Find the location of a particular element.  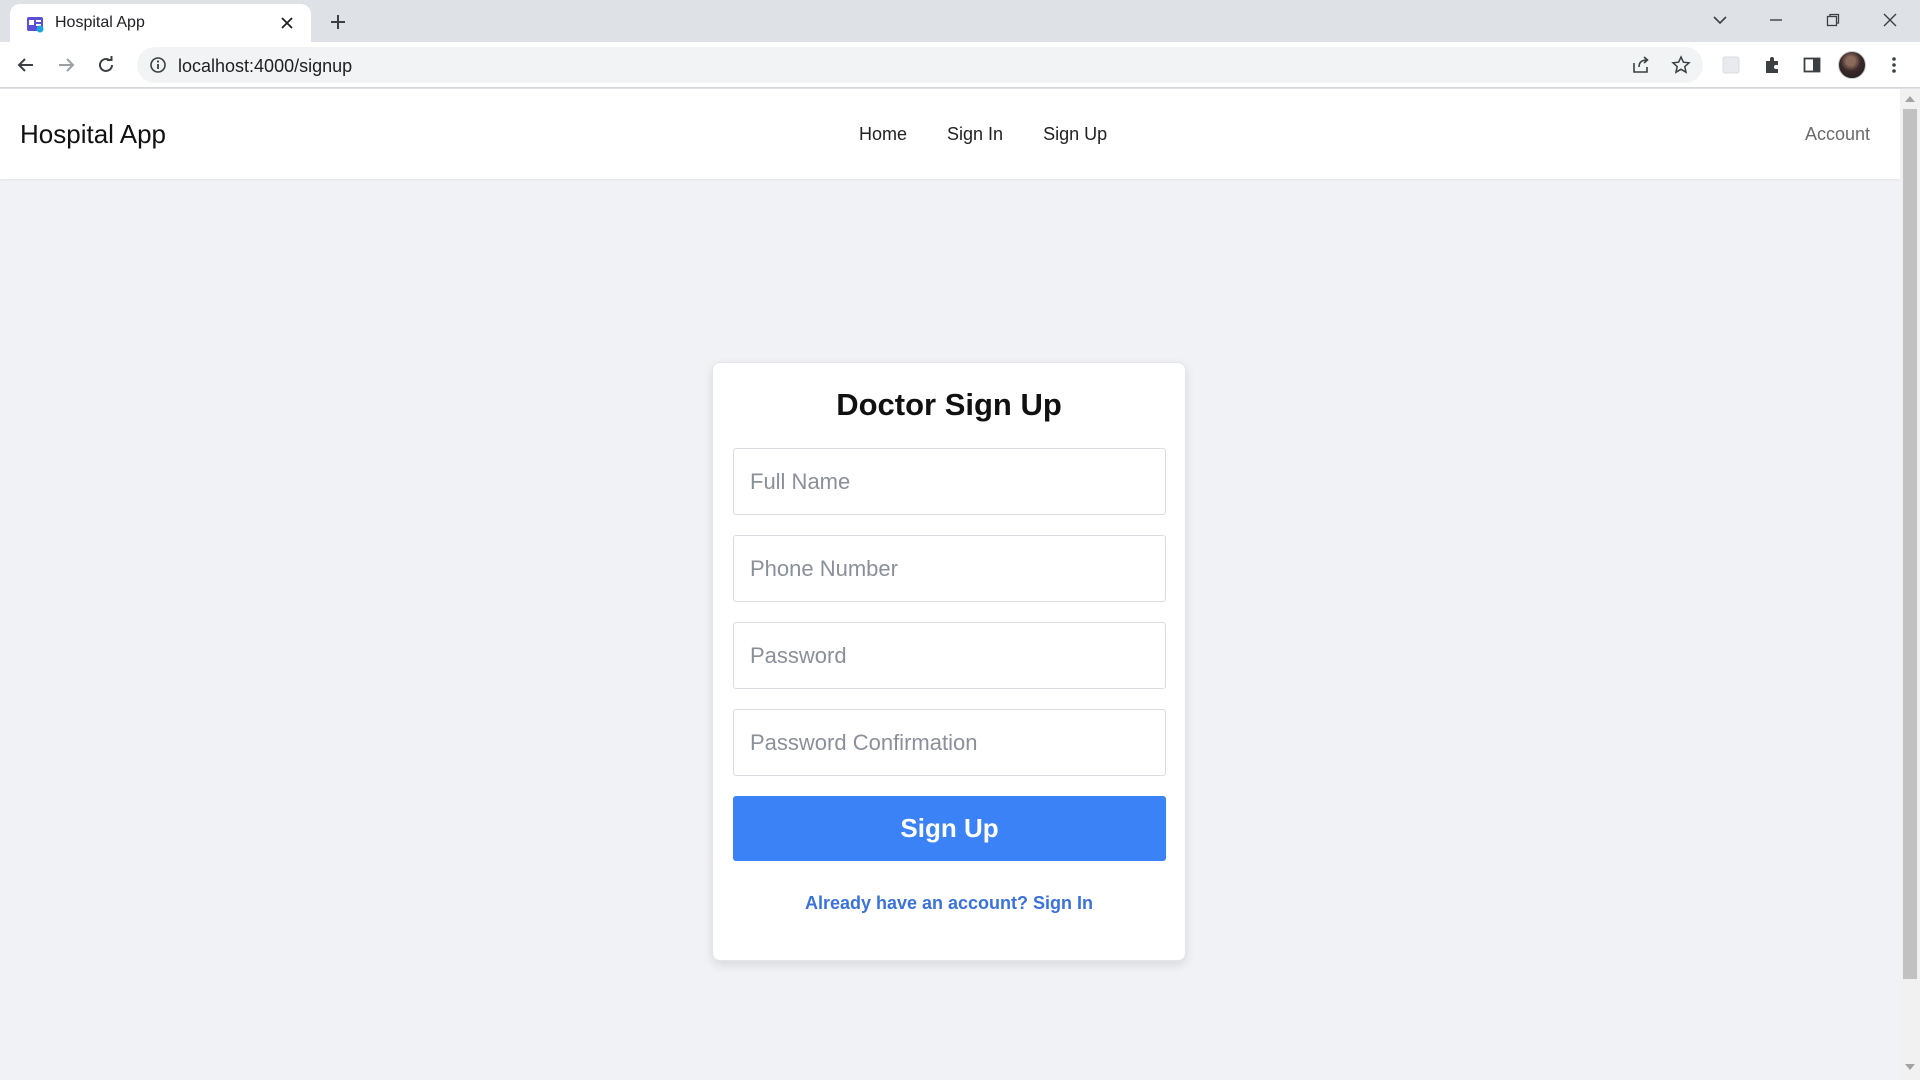

browser-toolbar: localhost:4000/signup is located at coordinates (960, 65).